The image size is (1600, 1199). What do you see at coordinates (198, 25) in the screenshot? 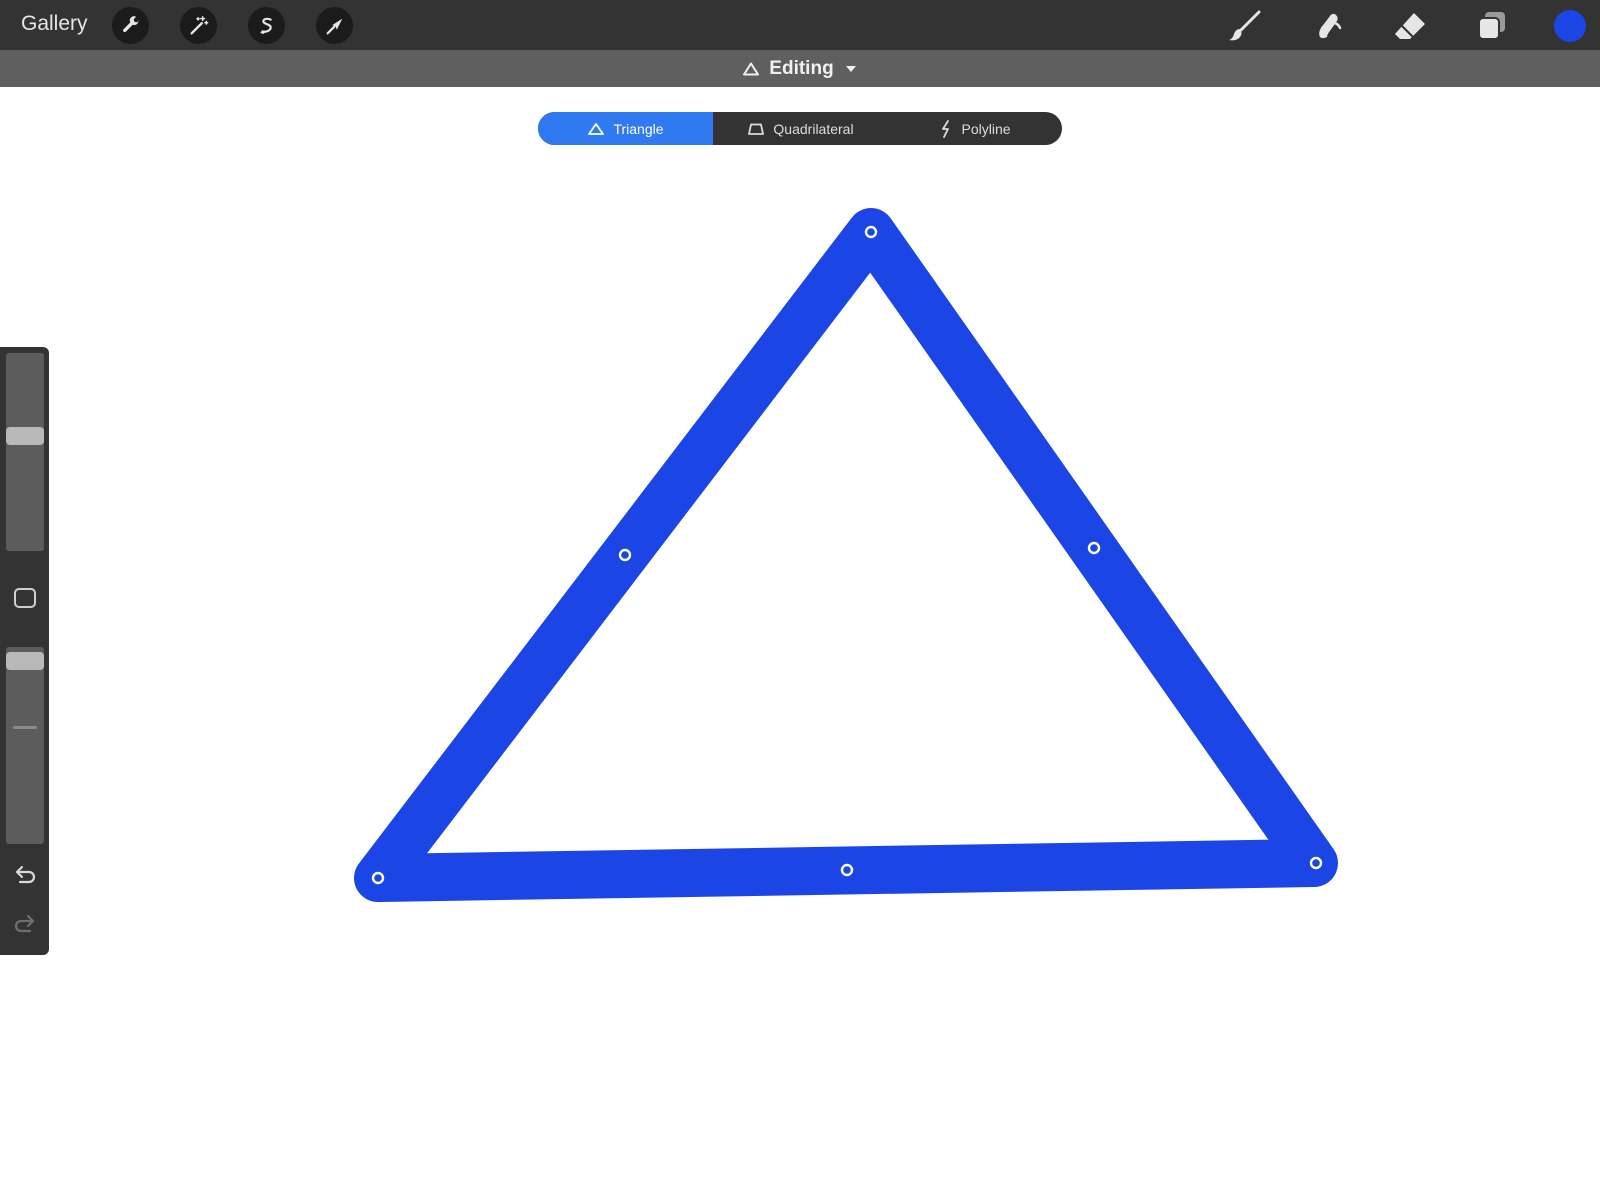
I see `magic-wand-icon` at bounding box center [198, 25].